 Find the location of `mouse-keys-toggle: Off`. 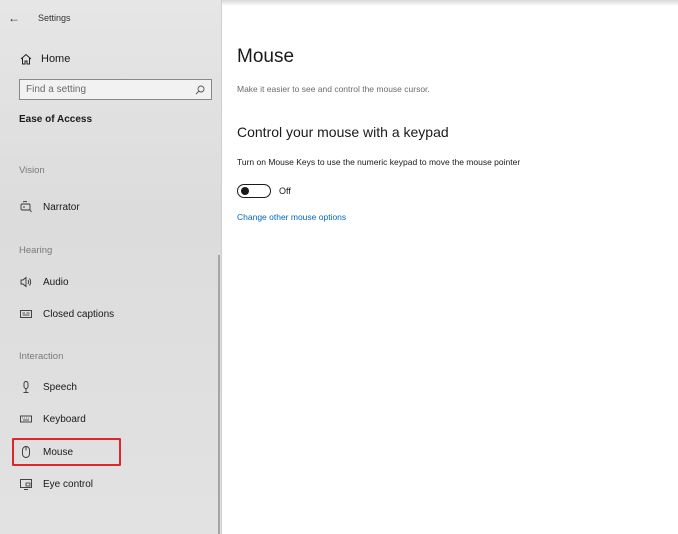

mouse-keys-toggle: Off is located at coordinates (264, 191).